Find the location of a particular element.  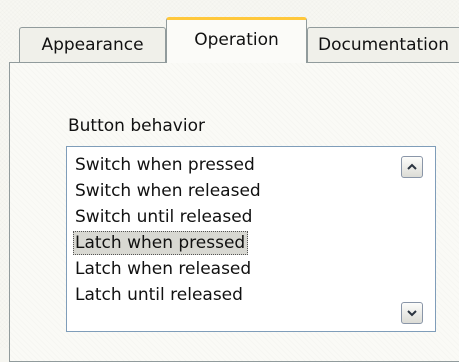

tab-documentation: Documentation is located at coordinates (383, 44).